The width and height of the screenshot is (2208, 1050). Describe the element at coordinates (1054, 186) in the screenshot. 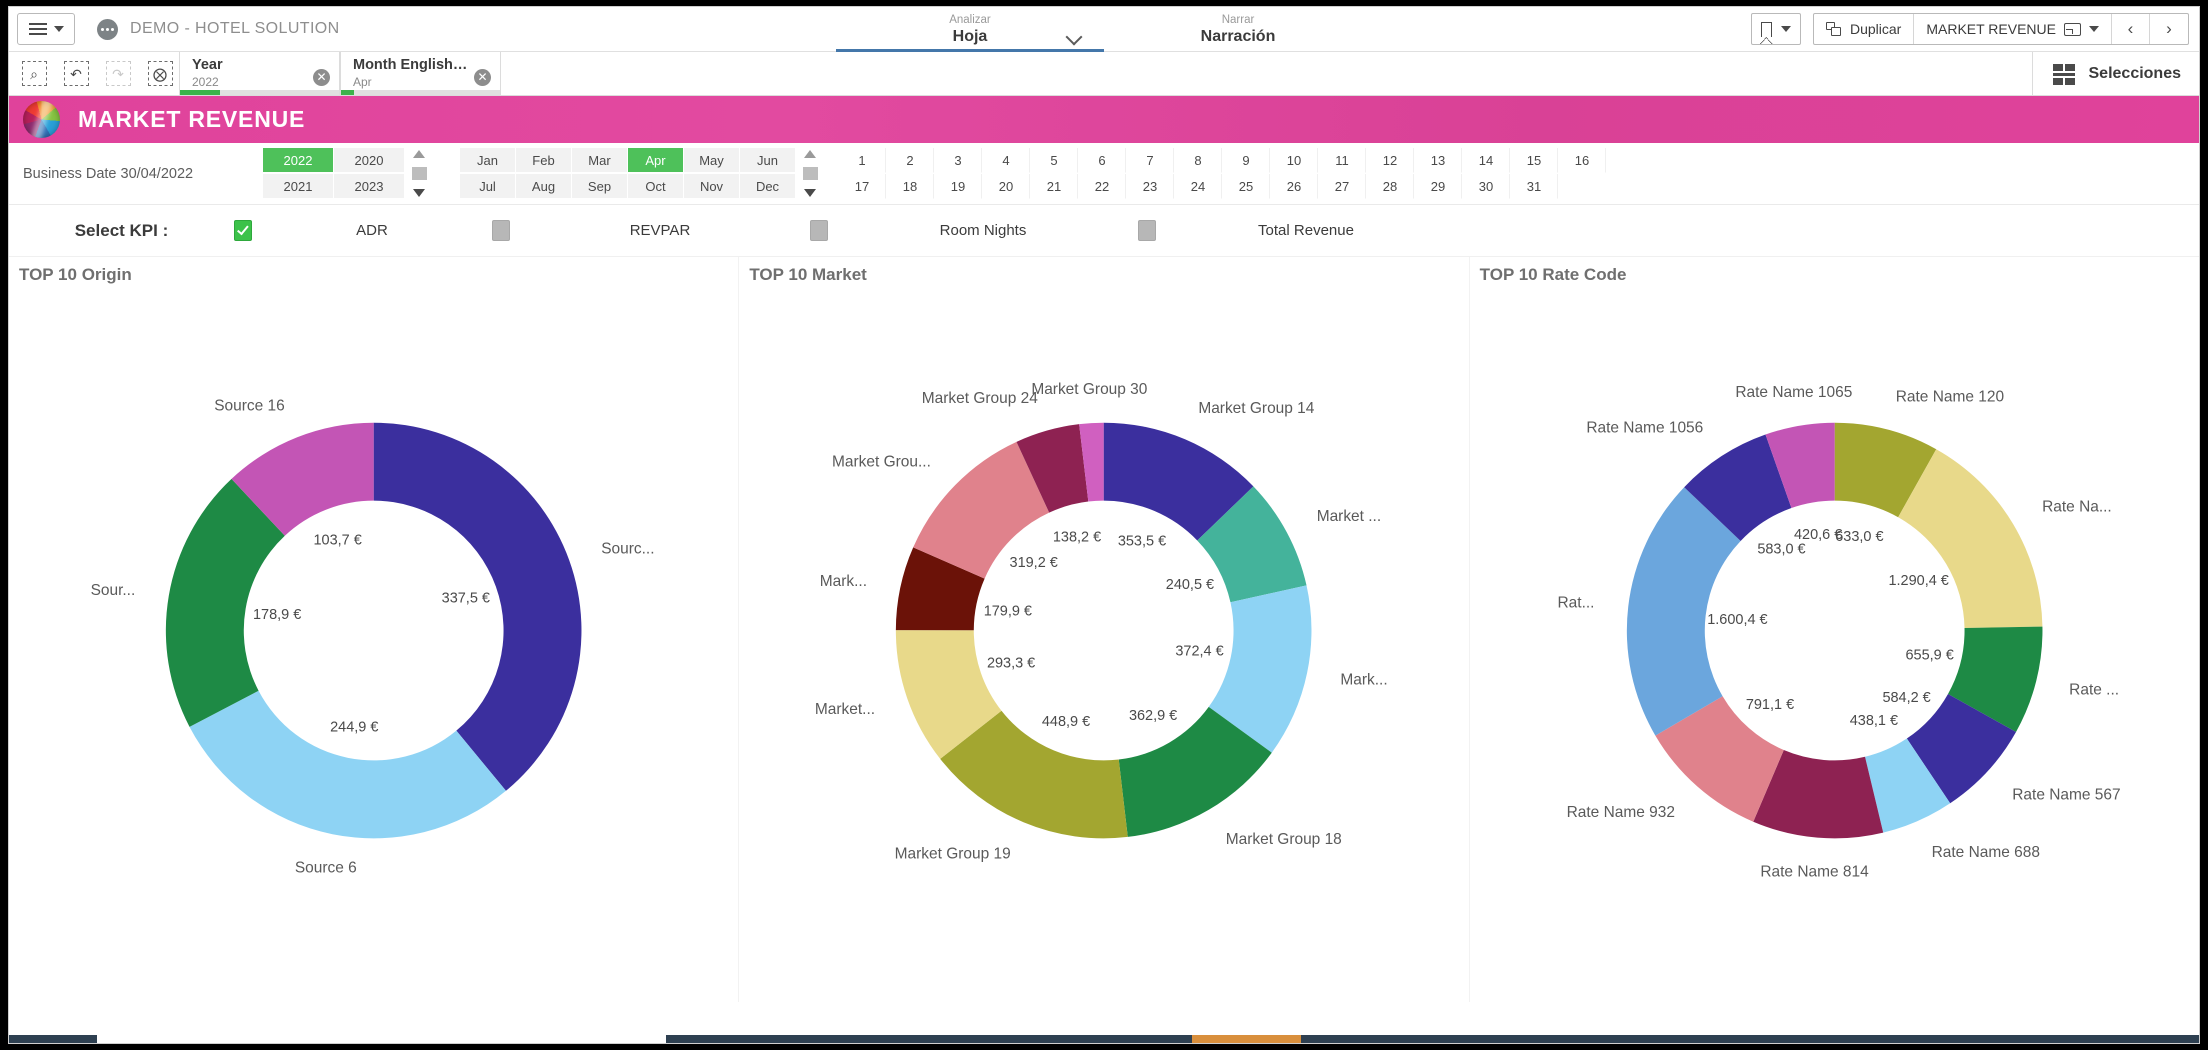

I see `day-cell-21: 21` at that location.